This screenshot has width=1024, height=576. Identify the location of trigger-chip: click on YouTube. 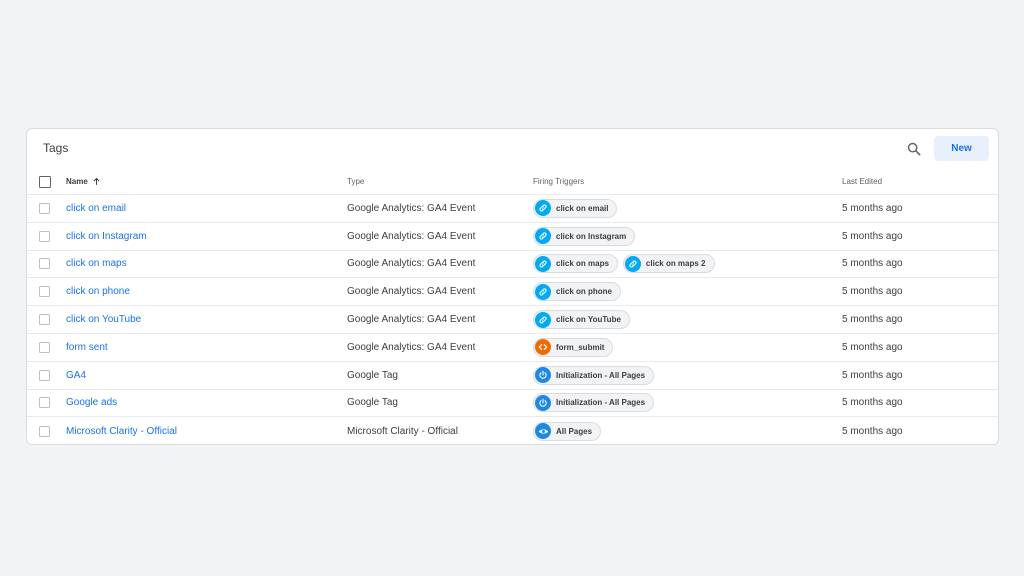
(581, 320).